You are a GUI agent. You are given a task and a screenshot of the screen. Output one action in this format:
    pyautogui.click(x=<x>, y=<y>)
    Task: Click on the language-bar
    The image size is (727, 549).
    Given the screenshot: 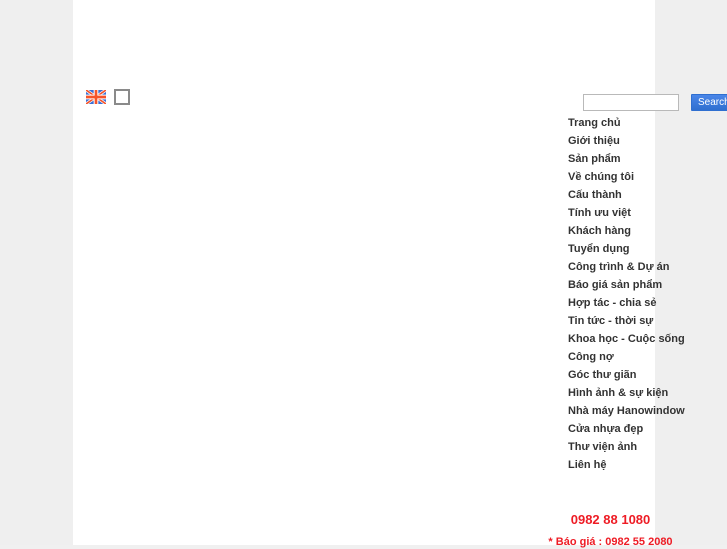 What is the action you would take?
    pyautogui.click(x=108, y=97)
    